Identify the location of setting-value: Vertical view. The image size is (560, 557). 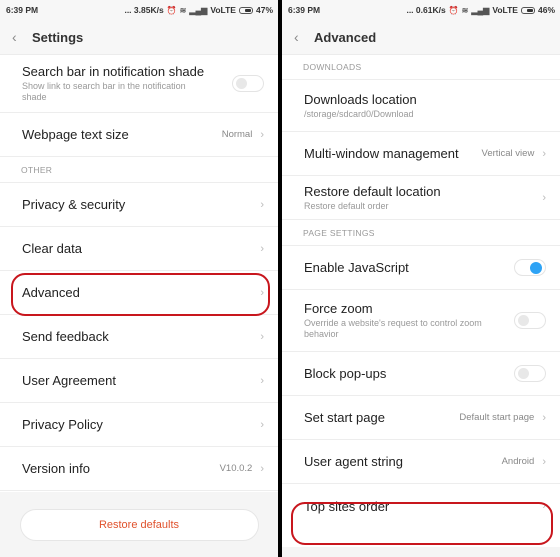
(508, 153).